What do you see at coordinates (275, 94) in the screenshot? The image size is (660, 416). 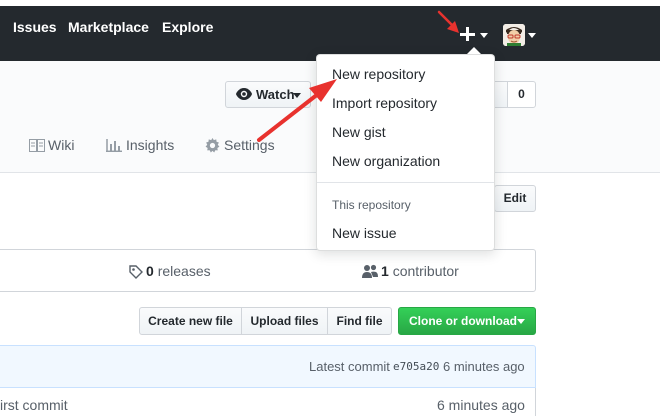 I see `watch-label: Watch` at bounding box center [275, 94].